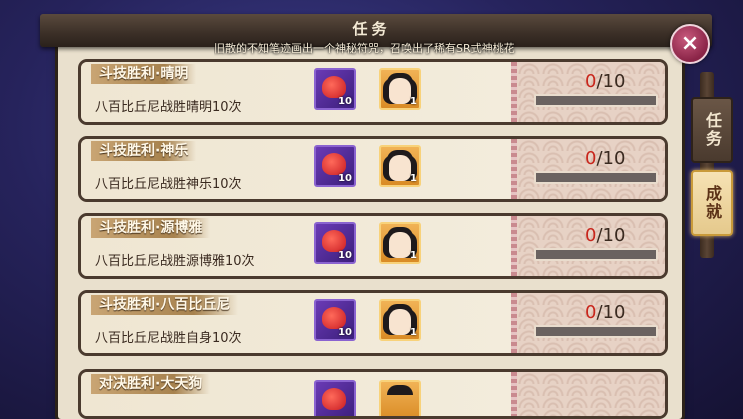  What do you see at coordinates (373, 169) in the screenshot?
I see `task-row: 斗技胜利·神乐 八百比丘尼战胜神乐10次 10 1 0/10` at bounding box center [373, 169].